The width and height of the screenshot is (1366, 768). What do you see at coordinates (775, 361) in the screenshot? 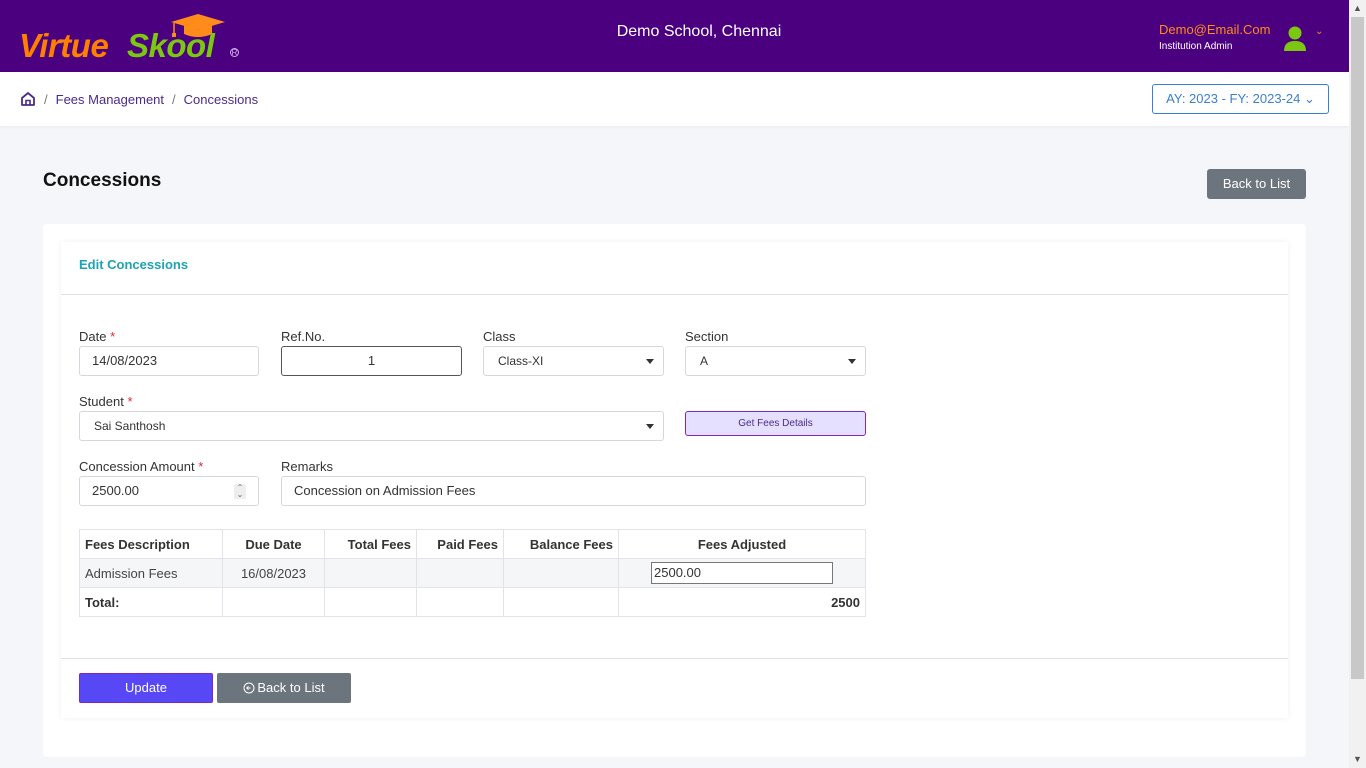
I see `section-select: A` at bounding box center [775, 361].